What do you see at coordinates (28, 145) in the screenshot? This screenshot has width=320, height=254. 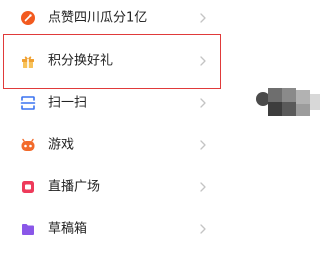 I see `game-controller-icon` at bounding box center [28, 145].